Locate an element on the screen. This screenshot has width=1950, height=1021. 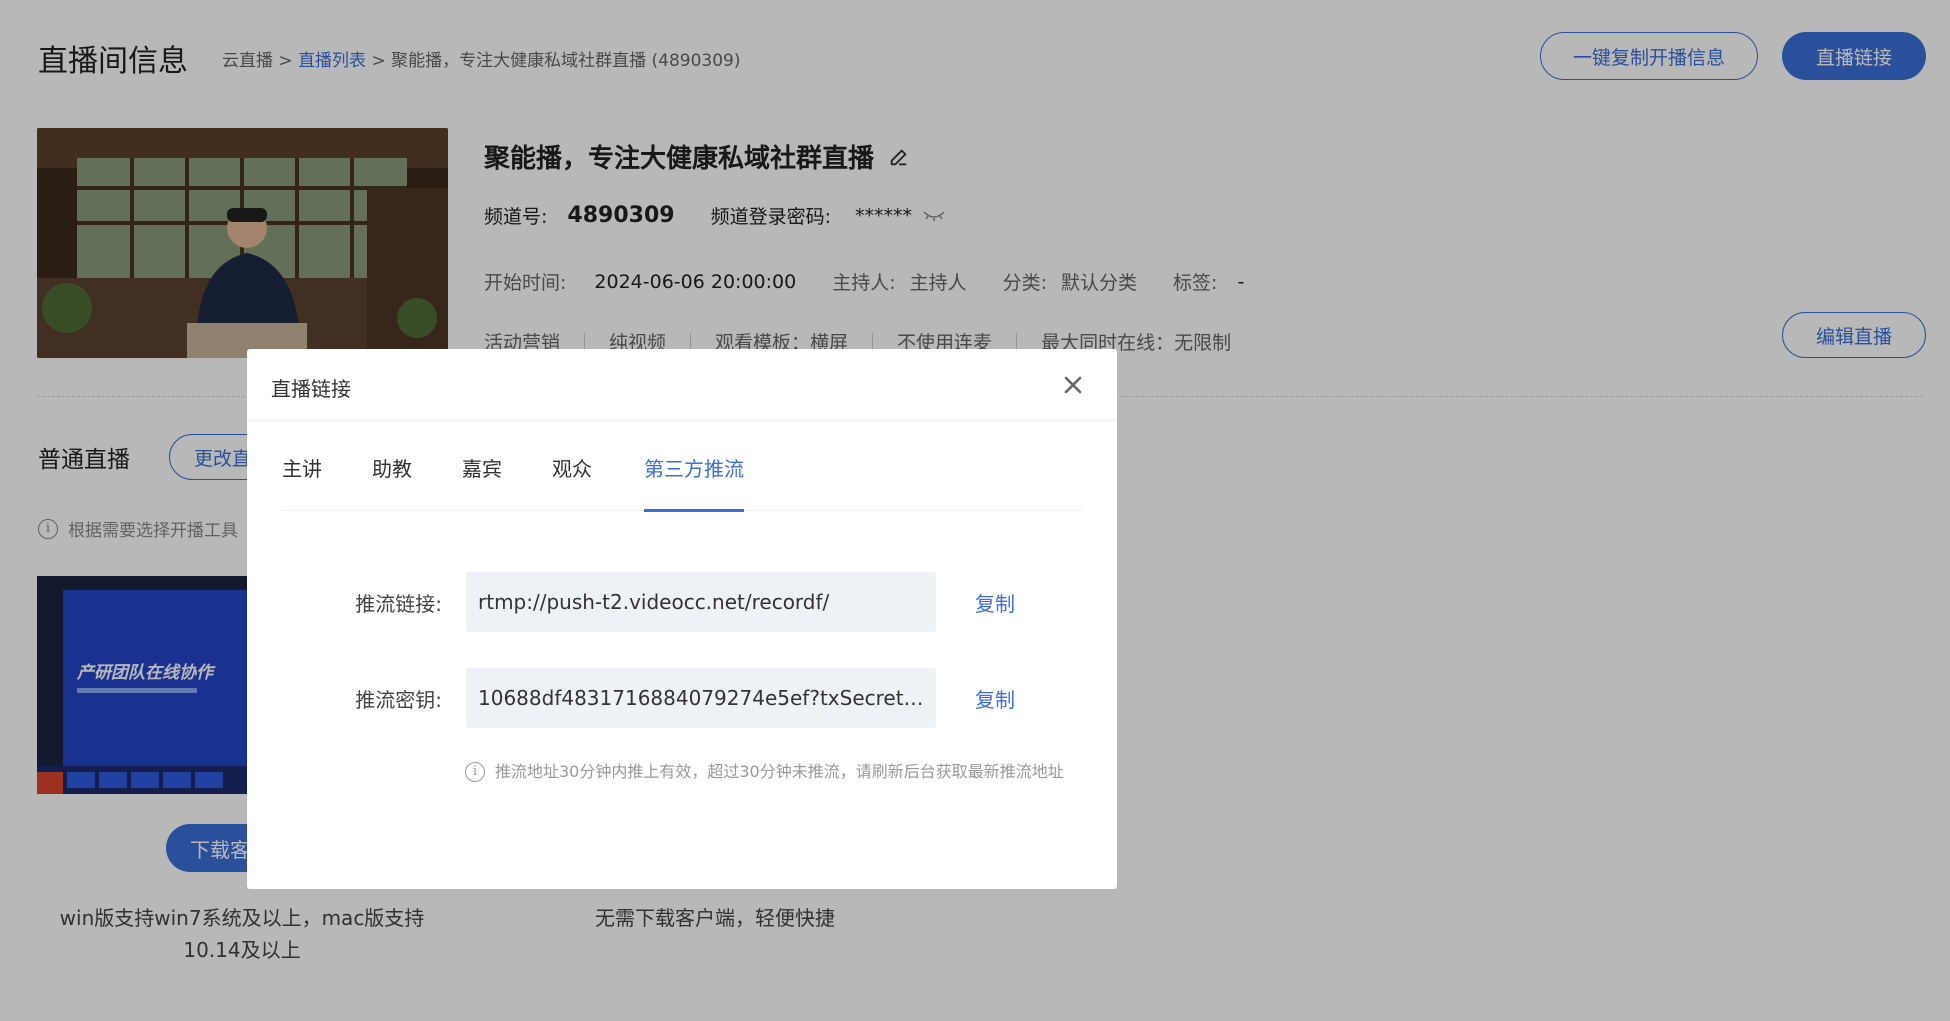
modal-title: 直播链接 is located at coordinates (311, 389).